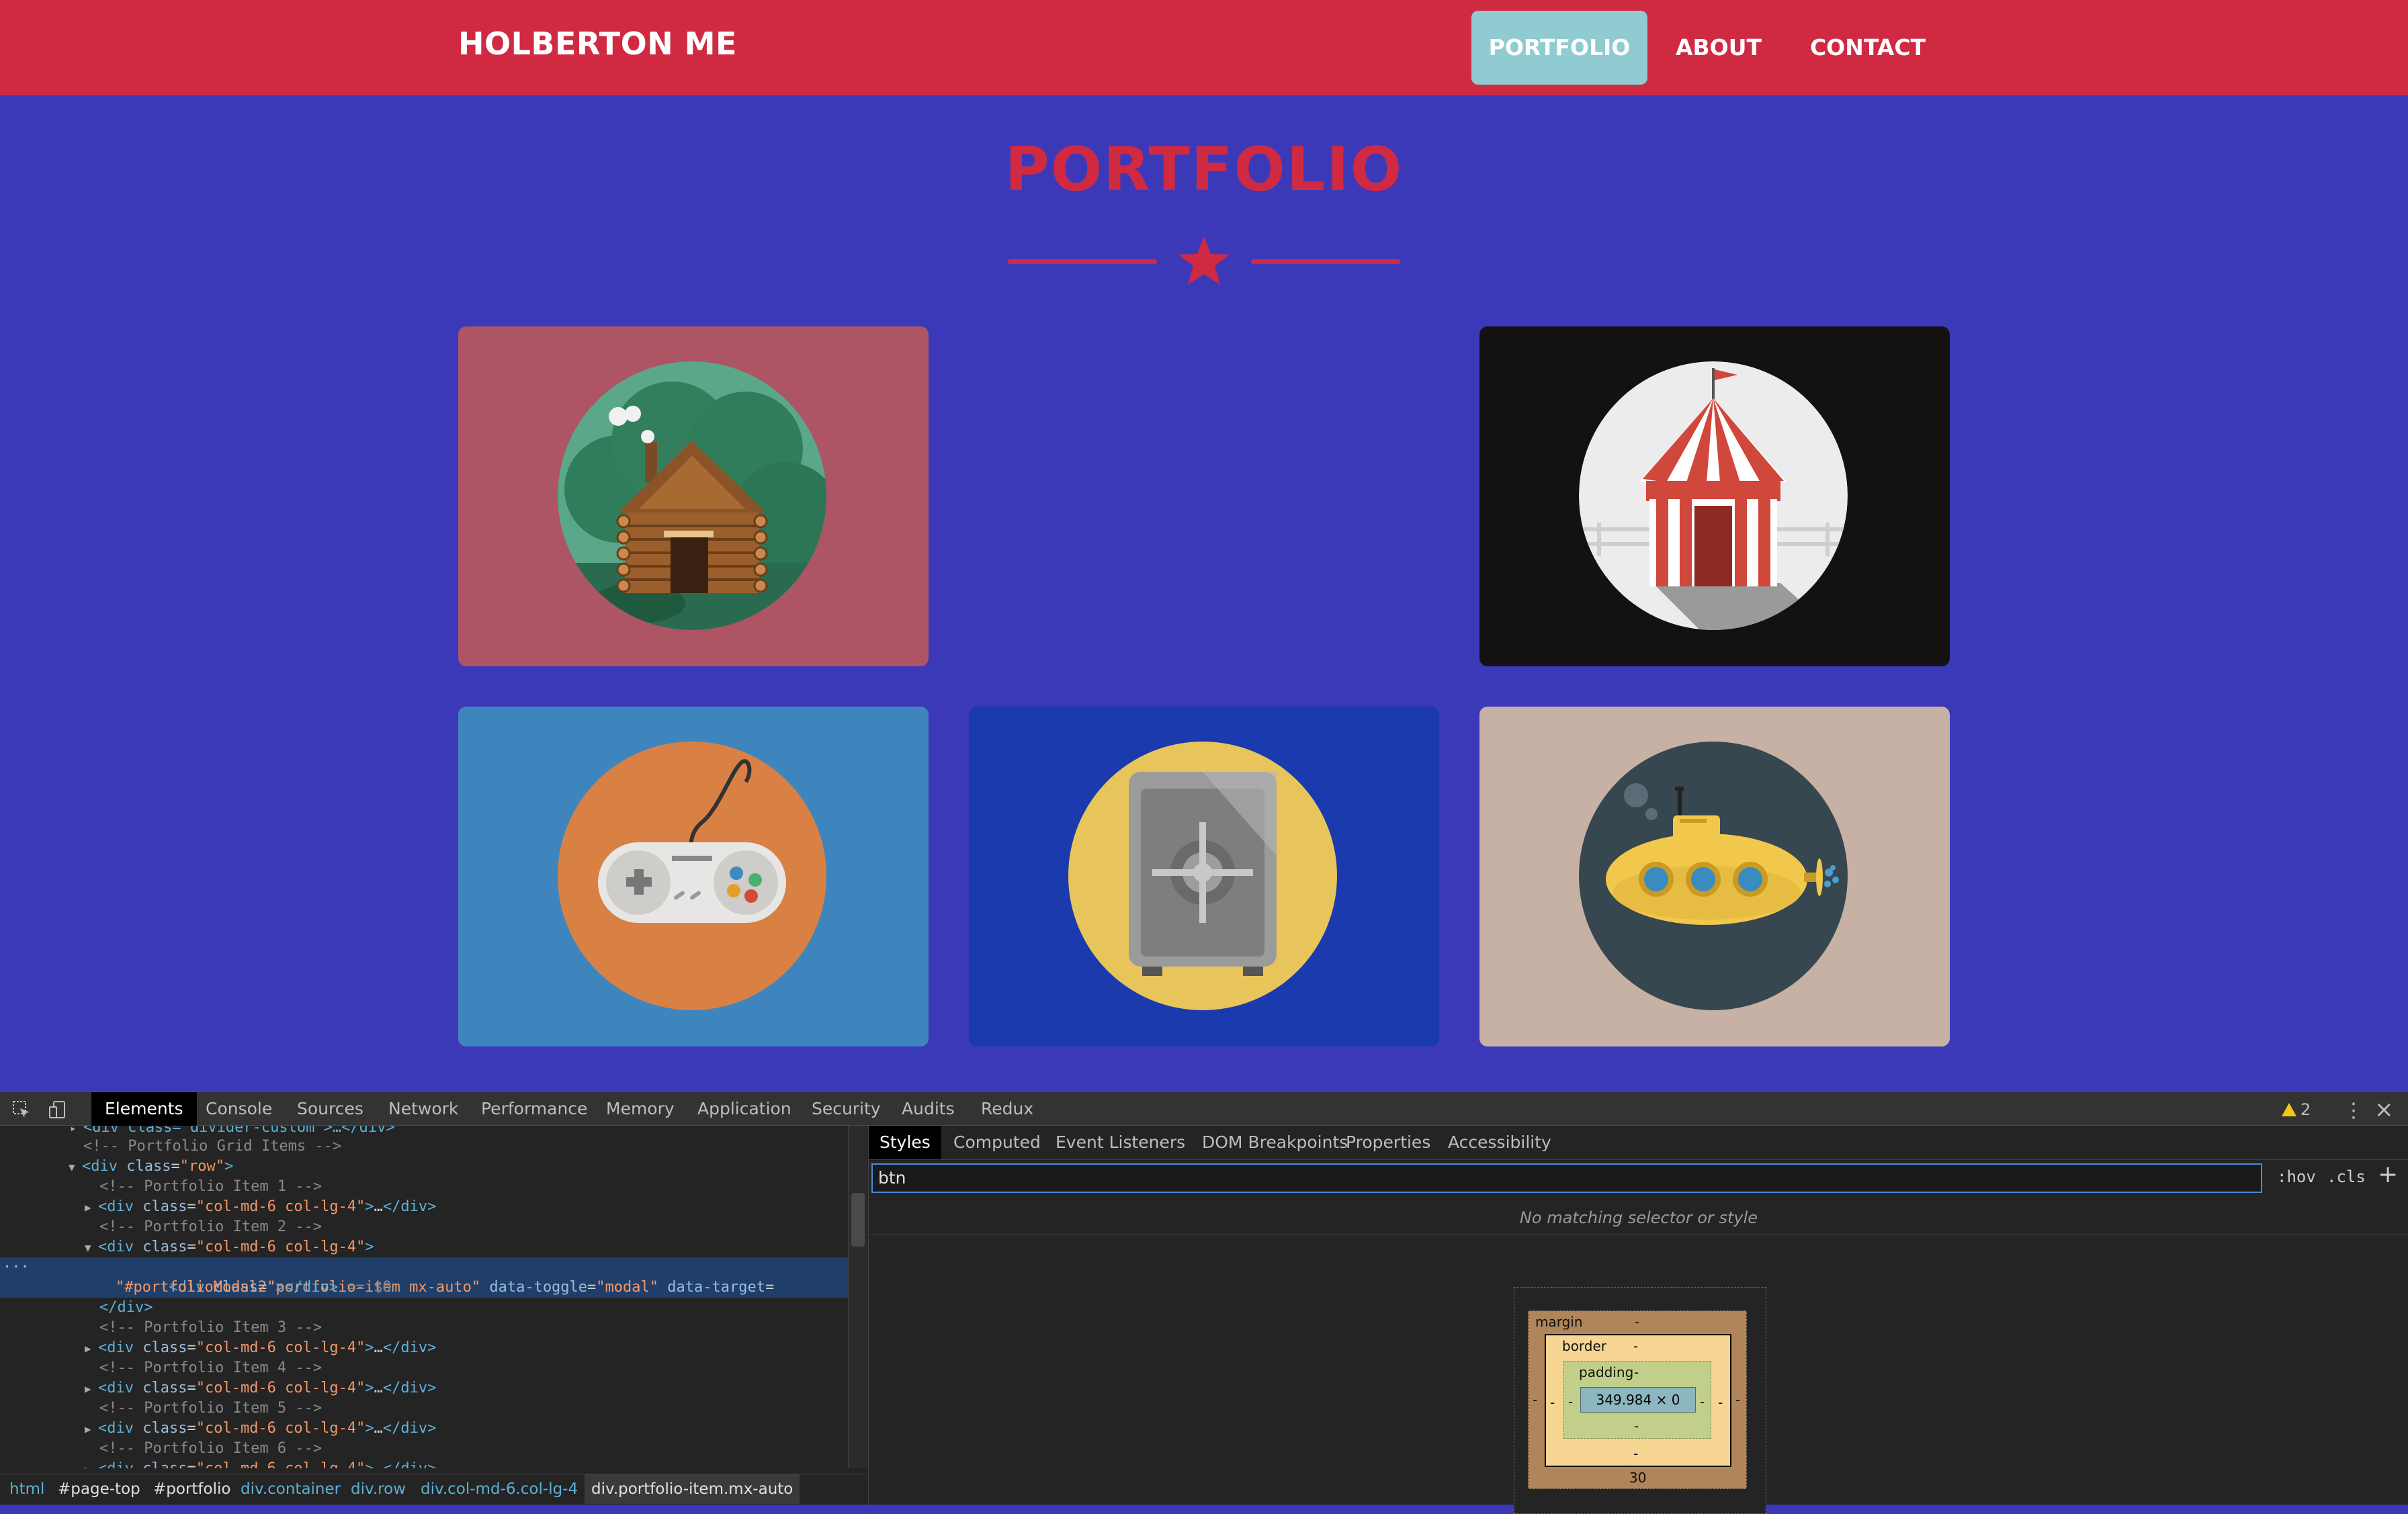 Image resolution: width=2408 pixels, height=1514 pixels. I want to click on box-model-content: 349.984 × 0, so click(1638, 1400).